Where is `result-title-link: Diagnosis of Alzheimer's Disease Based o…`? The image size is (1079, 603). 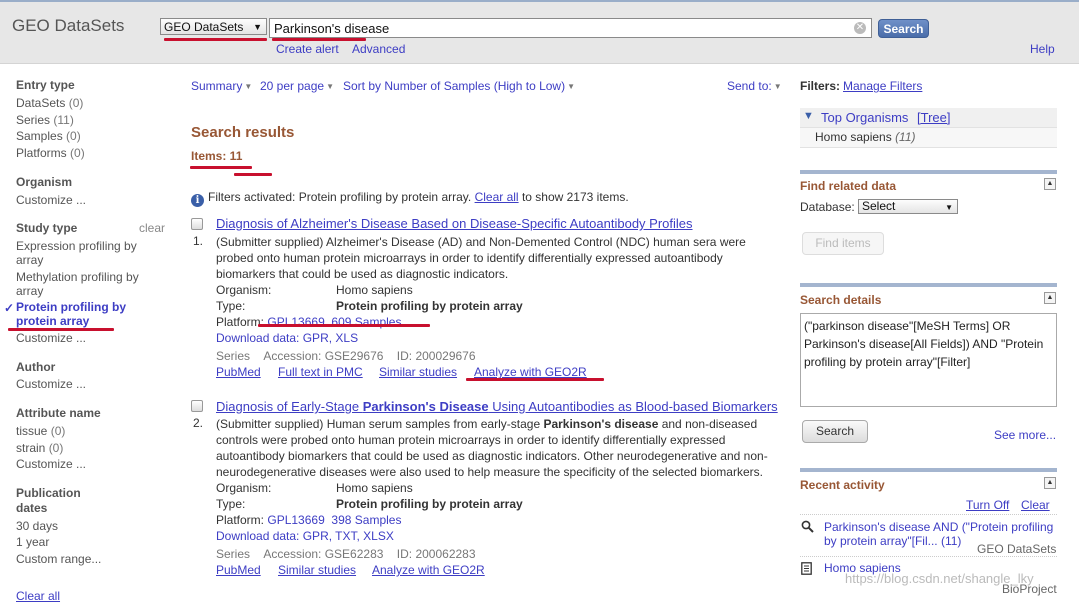
result-title-link: Diagnosis of Alzheimer's Disease Based o… is located at coordinates (454, 223).